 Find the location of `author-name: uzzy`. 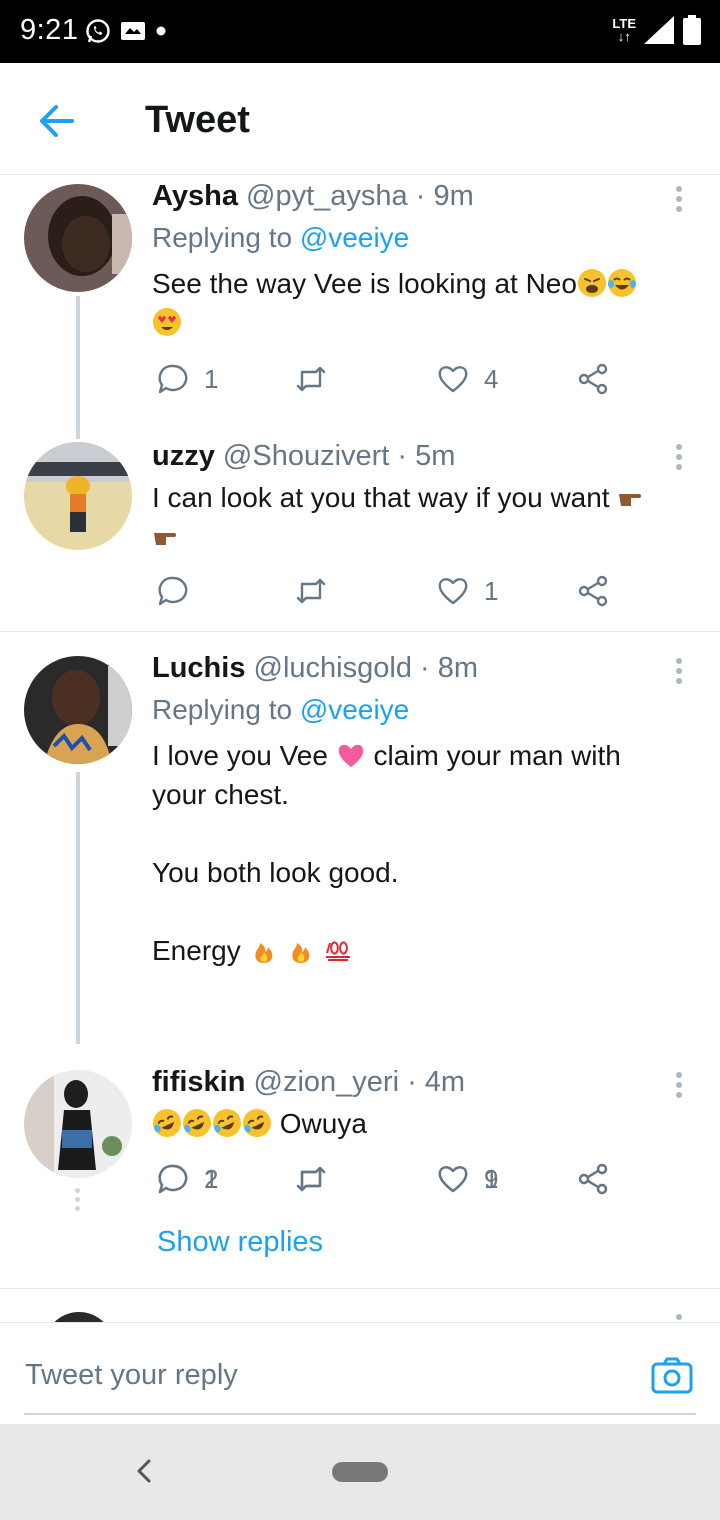

author-name: uzzy is located at coordinates (183, 456).